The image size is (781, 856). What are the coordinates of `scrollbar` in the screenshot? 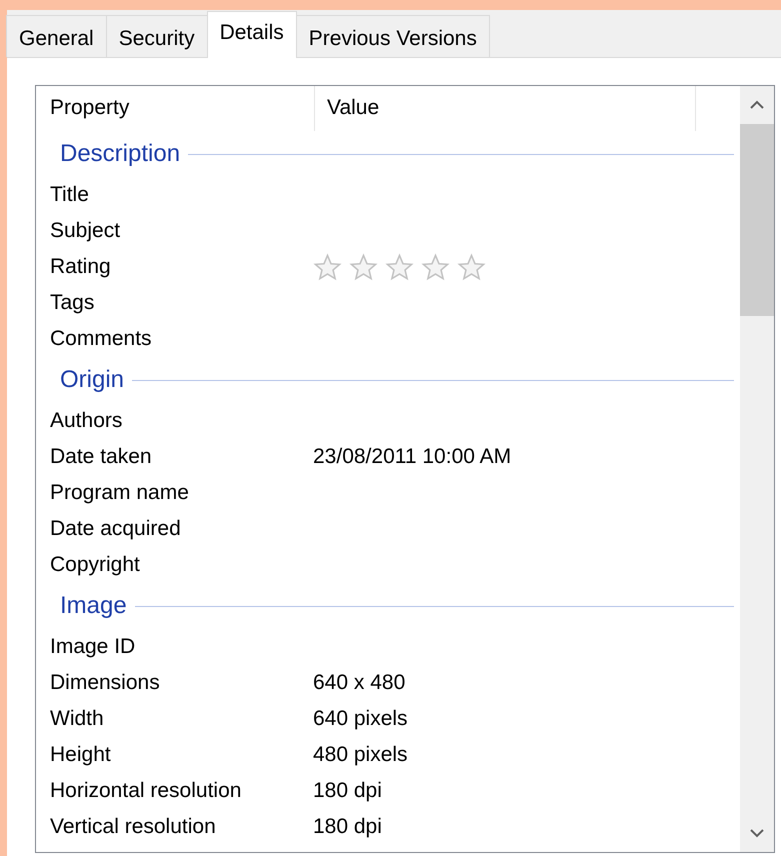 It's located at (757, 469).